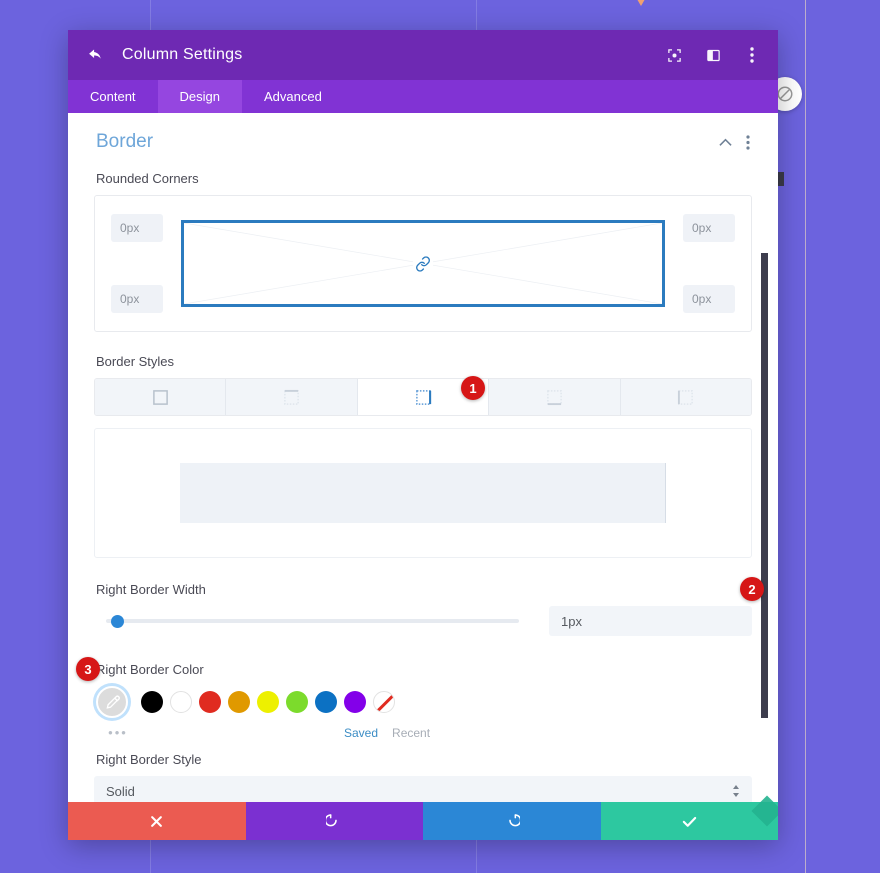  Describe the element at coordinates (88, 669) in the screenshot. I see `step-badge-3: 3` at that location.